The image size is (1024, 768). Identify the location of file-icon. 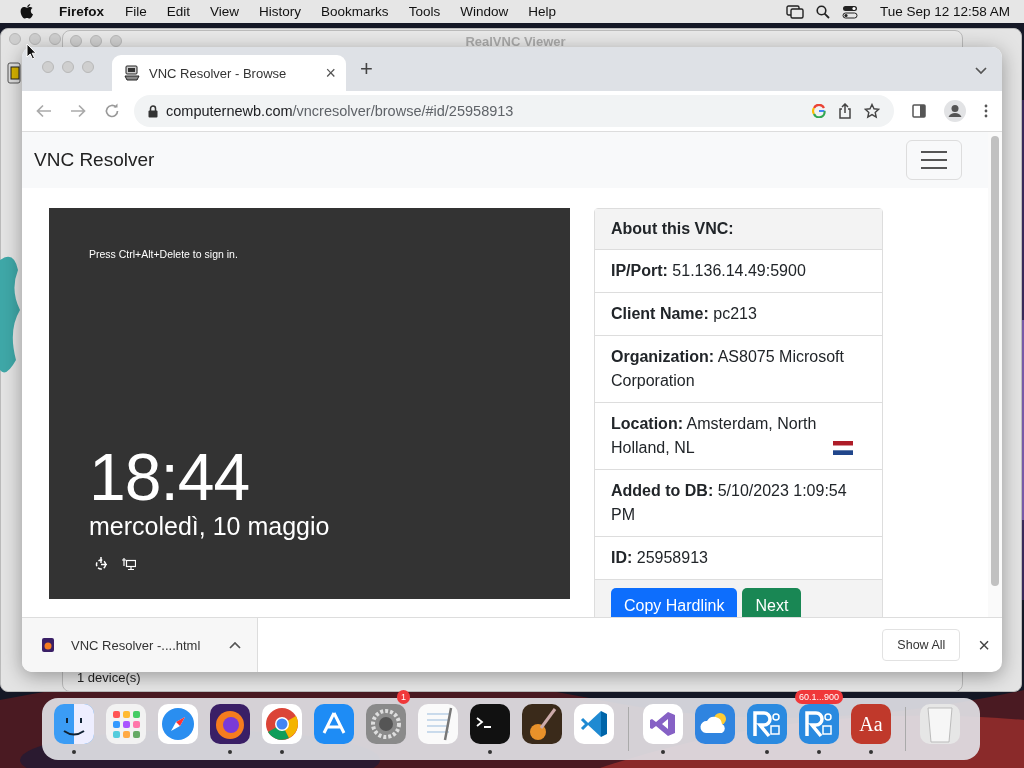
(48, 645).